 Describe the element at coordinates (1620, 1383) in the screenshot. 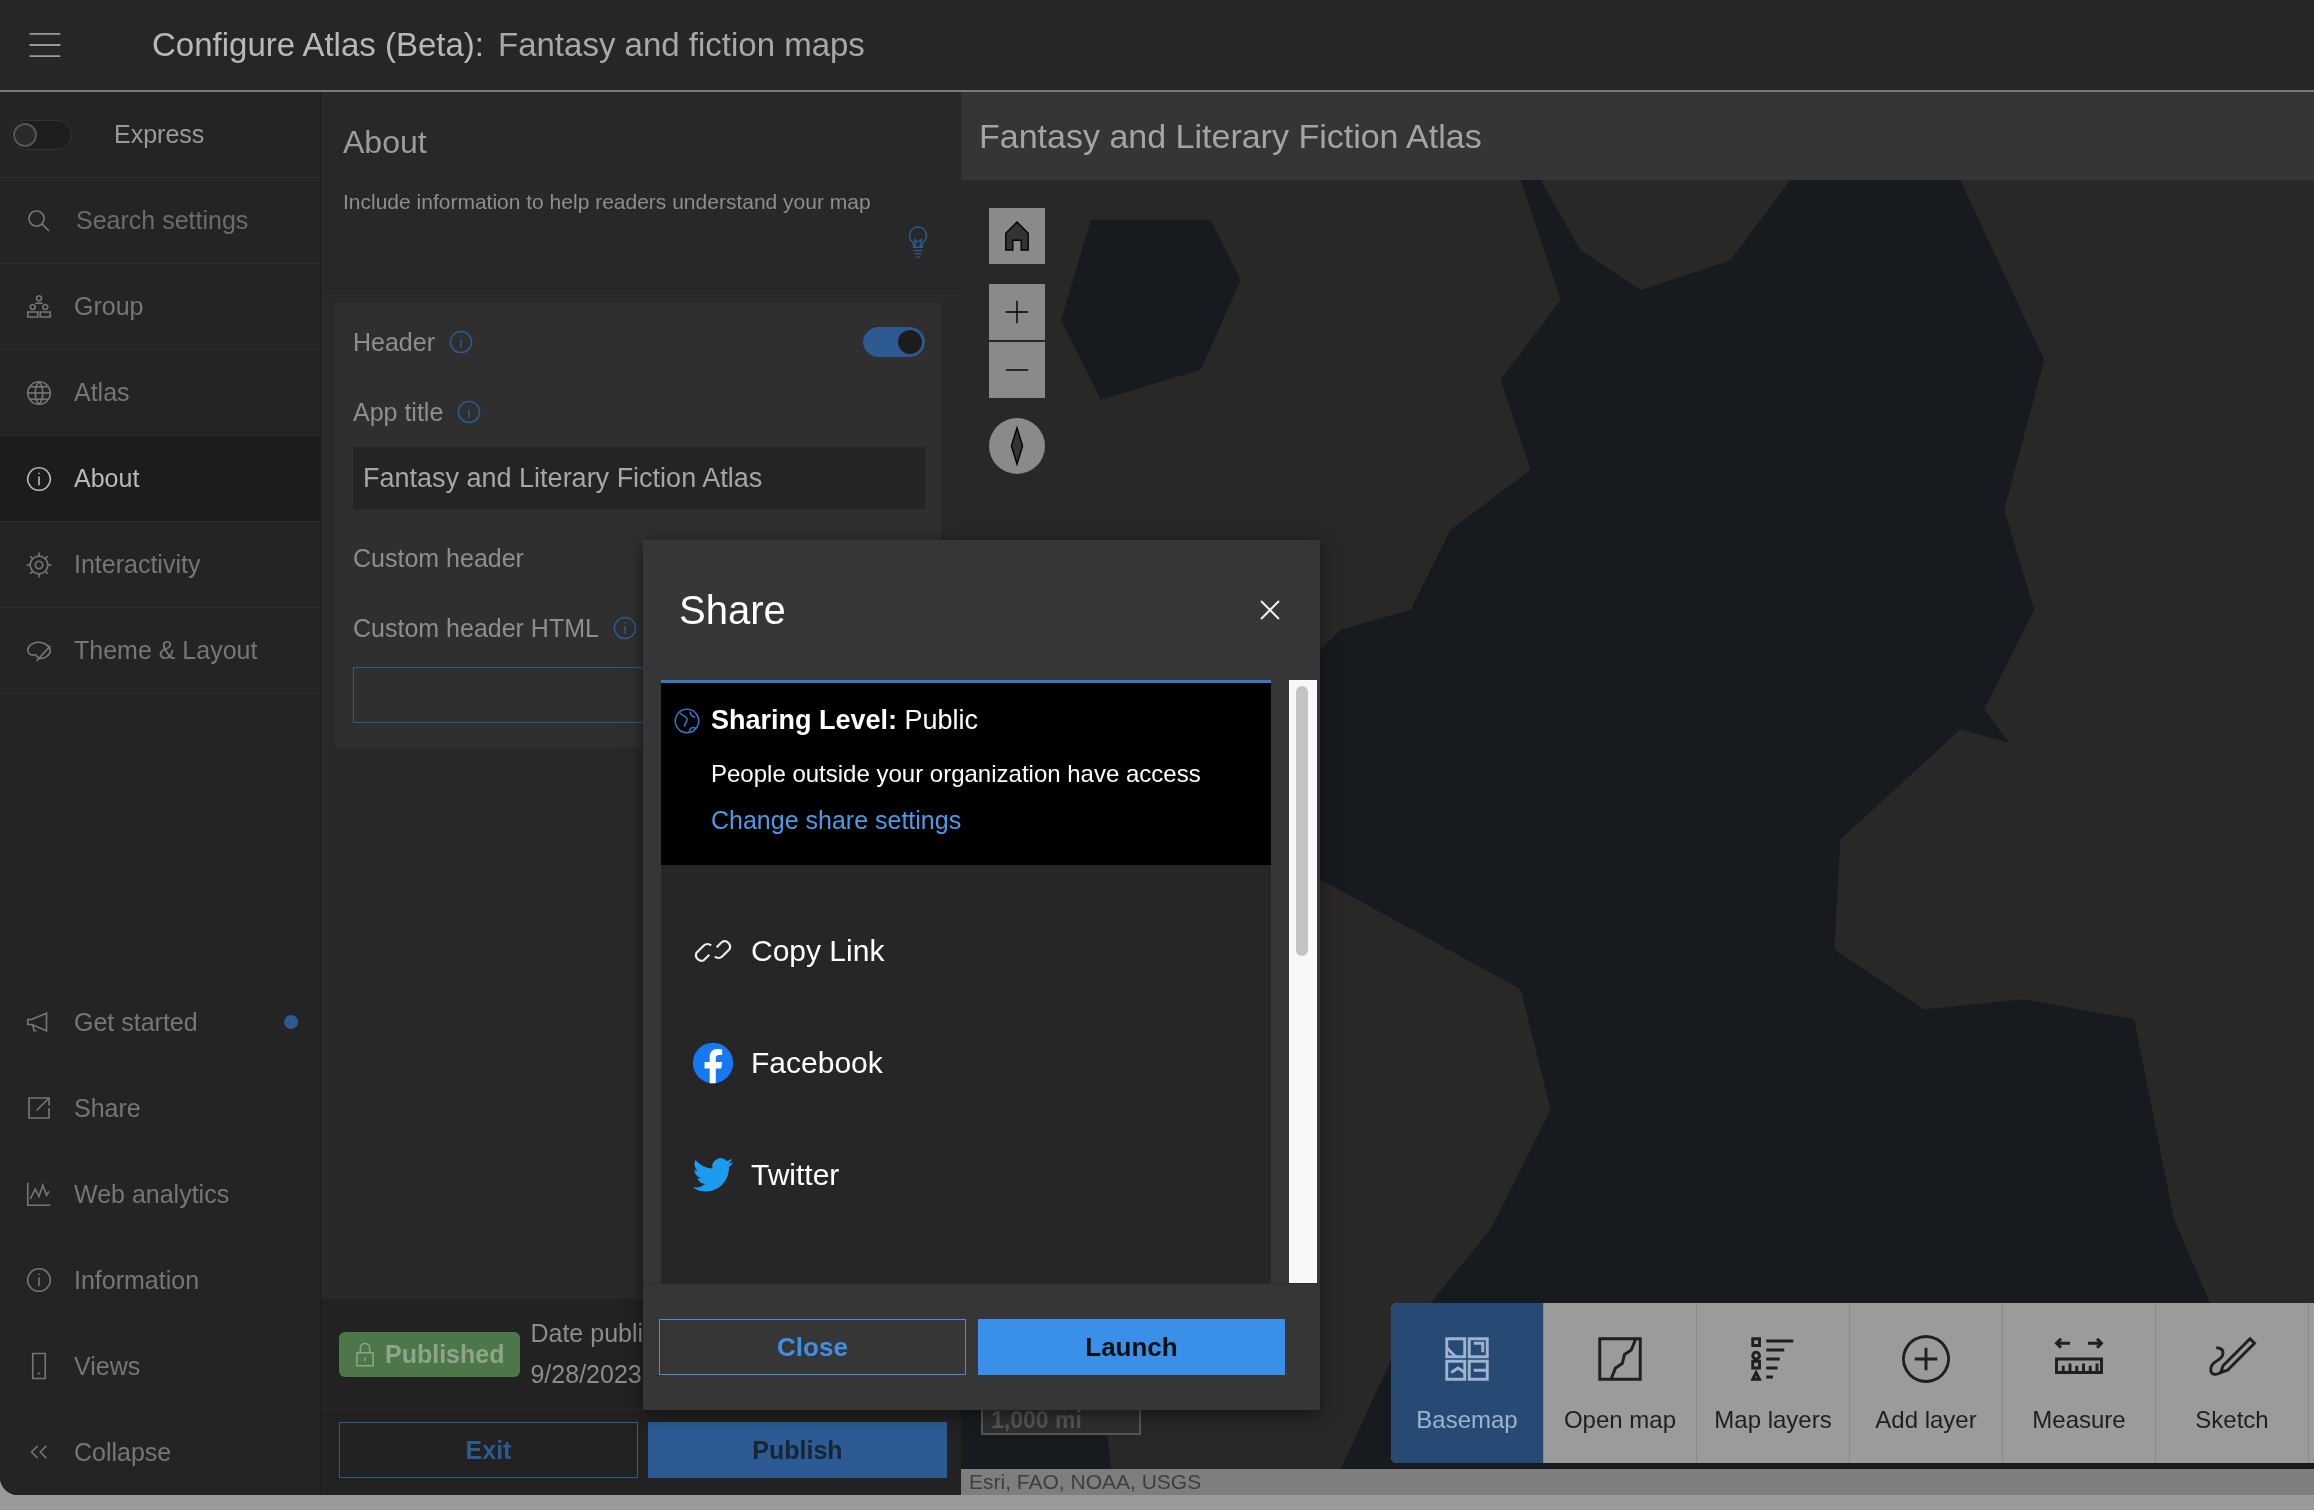

I see `map-tool-button: Open map` at that location.